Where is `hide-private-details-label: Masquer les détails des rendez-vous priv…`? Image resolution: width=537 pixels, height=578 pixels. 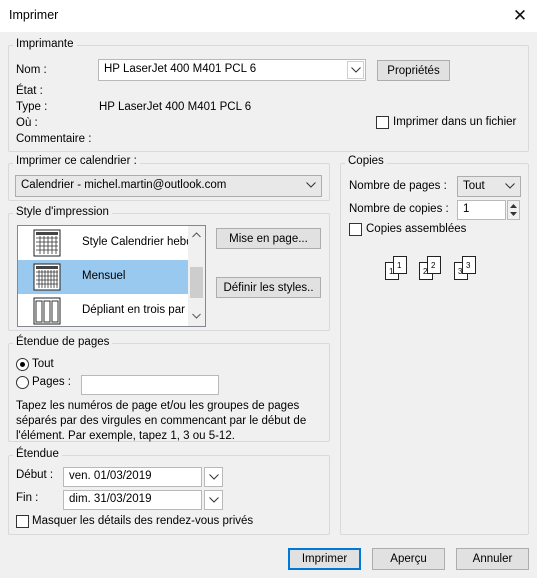
hide-private-details-label: Masquer les détails des rendez-vous priv… is located at coordinates (142, 521).